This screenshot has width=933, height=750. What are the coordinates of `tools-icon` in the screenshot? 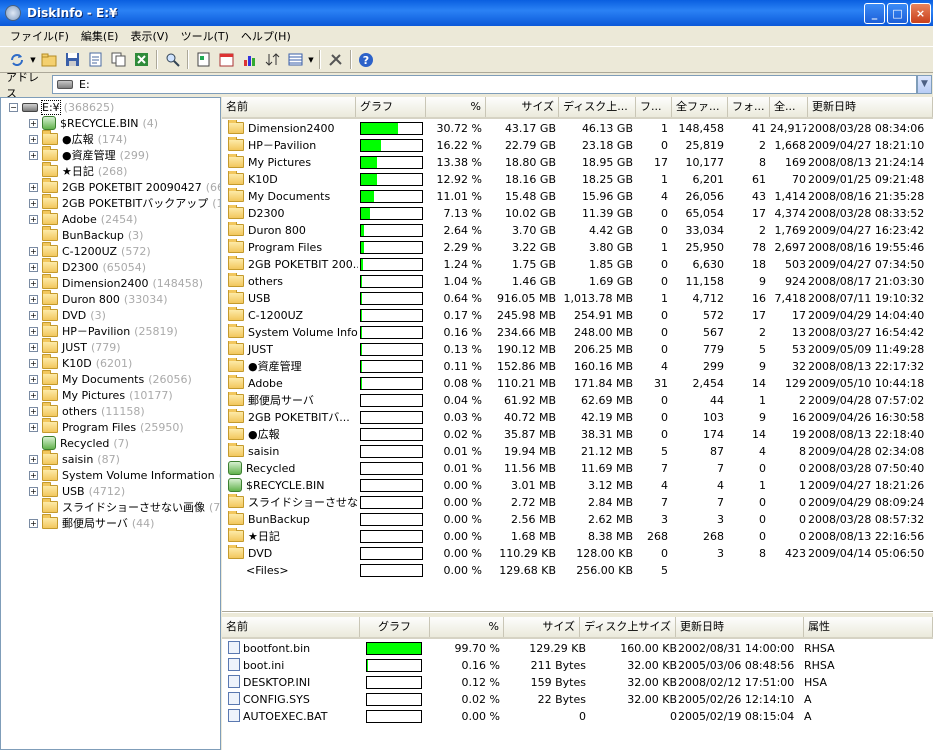 It's located at (335, 60).